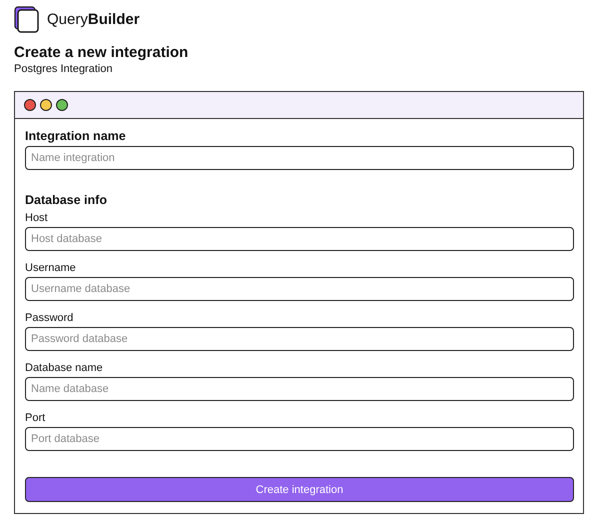 This screenshot has width=590, height=516. I want to click on section-heading: Integration name, so click(76, 136).